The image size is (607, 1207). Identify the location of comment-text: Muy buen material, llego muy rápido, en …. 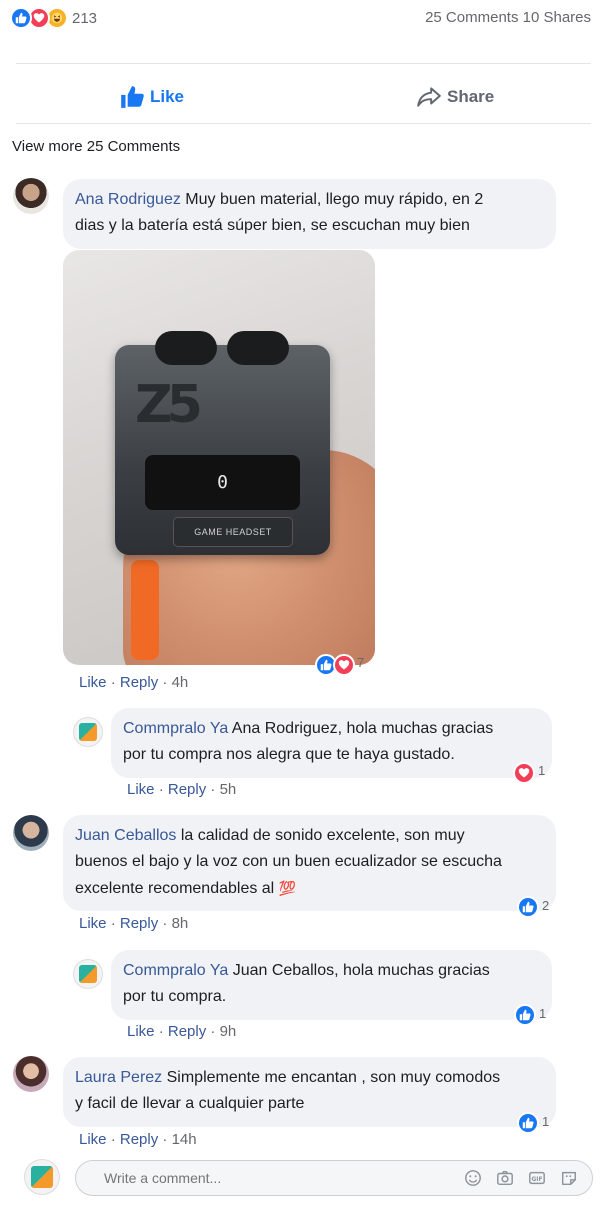
(334, 199).